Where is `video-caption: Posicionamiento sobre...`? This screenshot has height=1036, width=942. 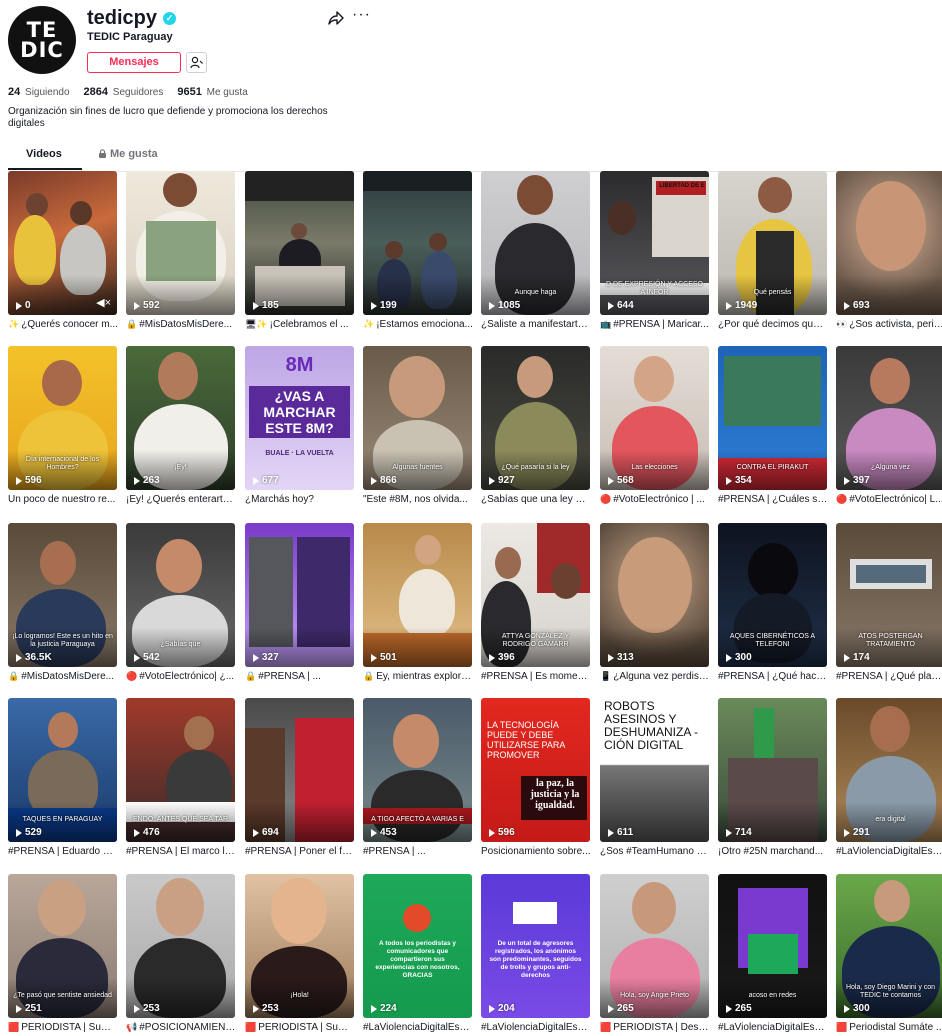 video-caption: Posicionamiento sobre... is located at coordinates (536, 851).